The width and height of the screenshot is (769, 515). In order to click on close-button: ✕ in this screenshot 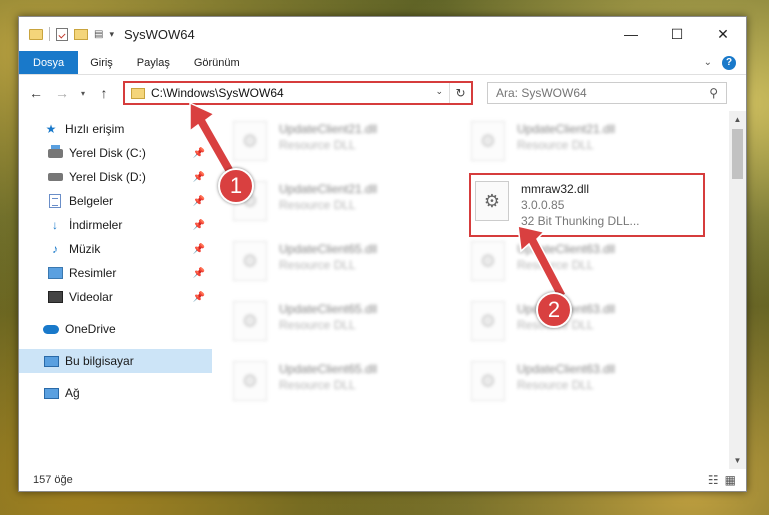, I will do `click(723, 34)`.